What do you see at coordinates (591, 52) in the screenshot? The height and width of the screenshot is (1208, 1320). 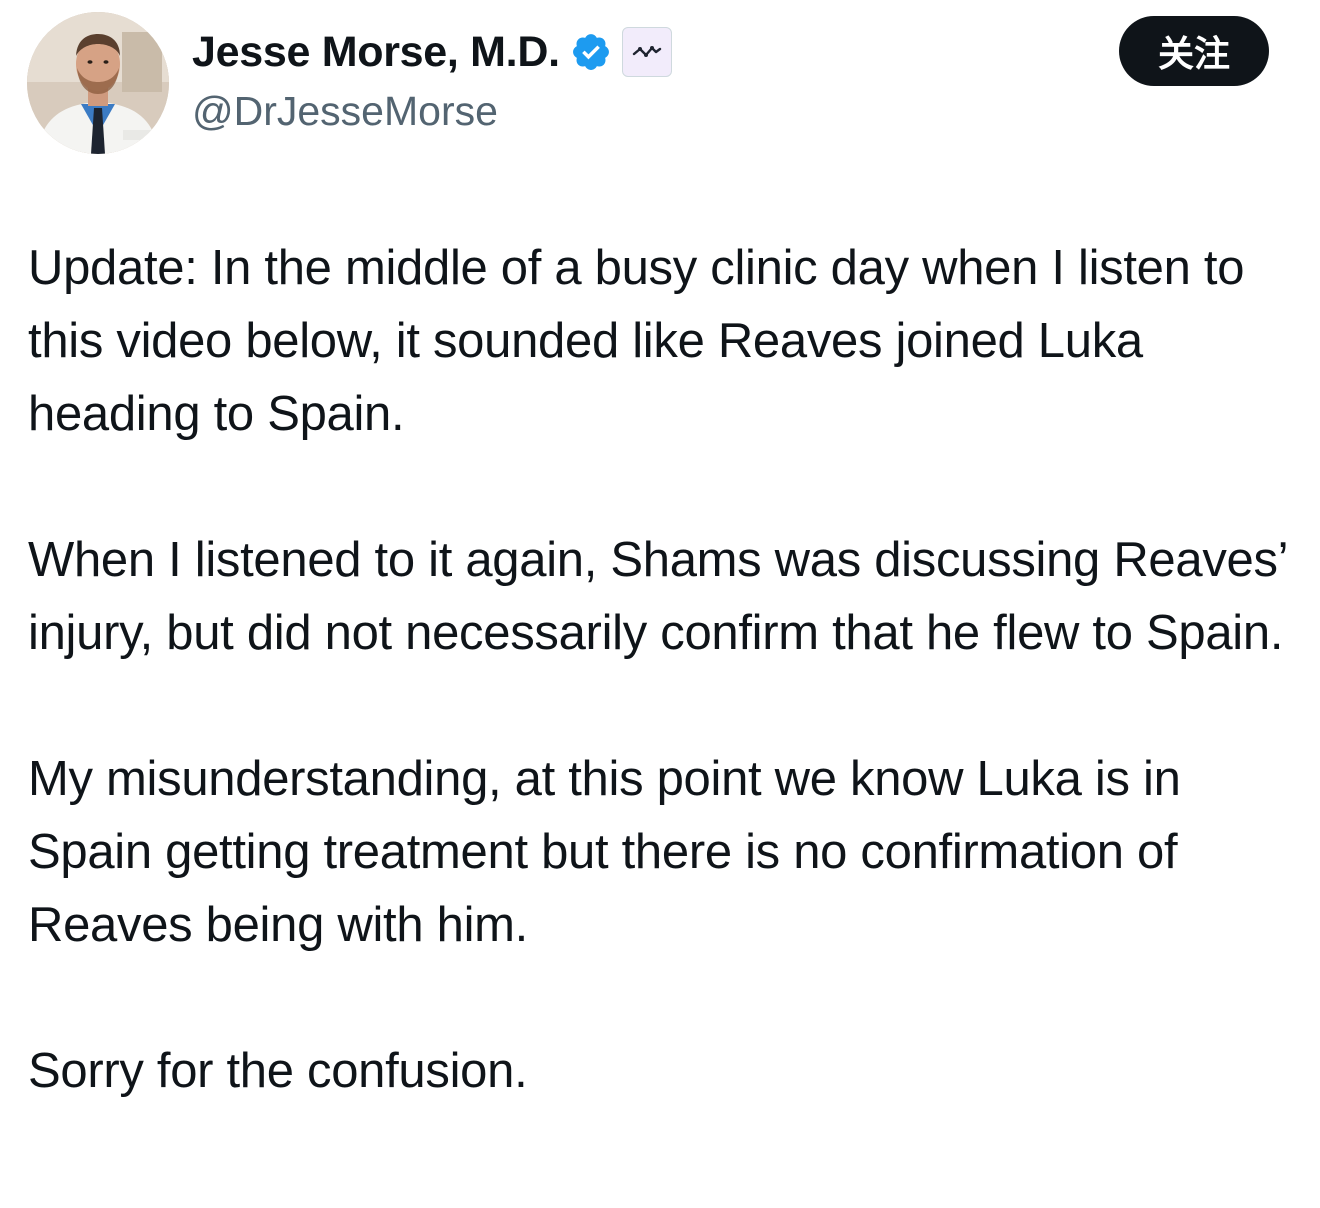 I see `verified-badge-icon` at bounding box center [591, 52].